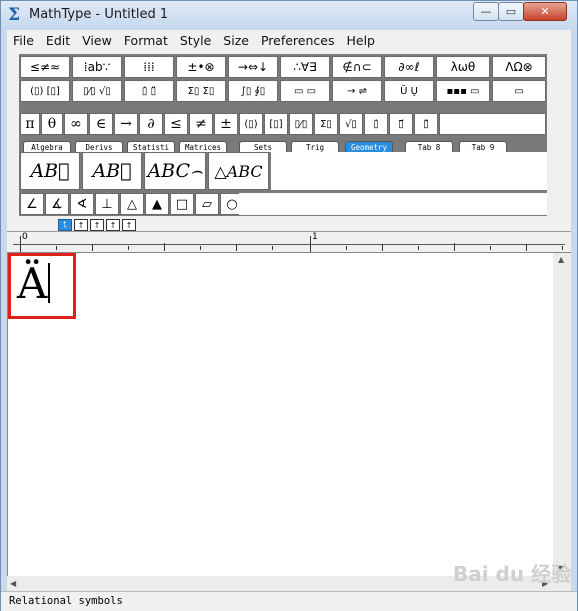  What do you see at coordinates (47, 146) in the screenshot?
I see `tab-algebra: Algebra` at bounding box center [47, 146].